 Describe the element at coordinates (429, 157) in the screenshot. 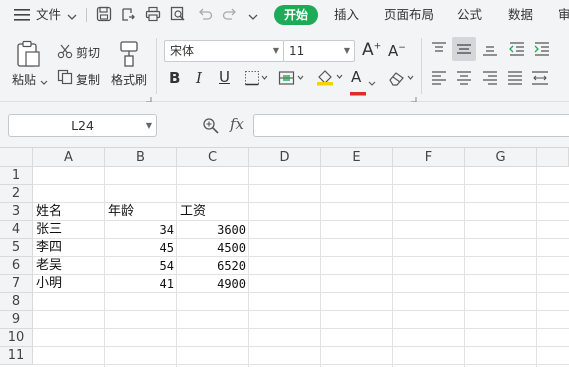

I see `column-header-f: F` at that location.